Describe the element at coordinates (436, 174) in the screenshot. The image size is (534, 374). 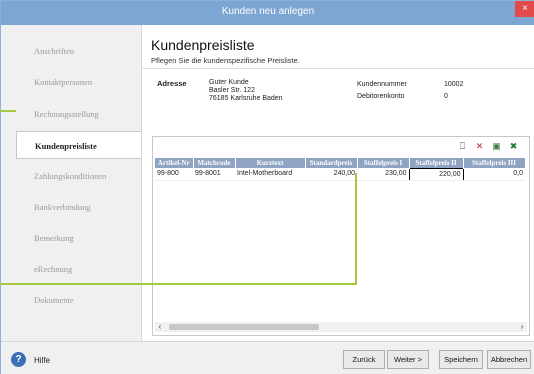
I see `table-cell-editing: 220,00` at that location.